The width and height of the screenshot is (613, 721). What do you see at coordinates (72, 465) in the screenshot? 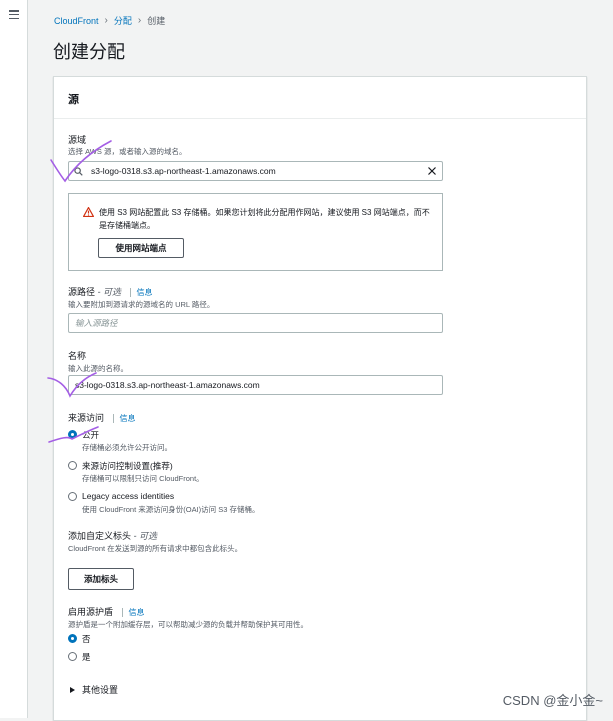
I see `radio-origin-access-control` at bounding box center [72, 465].